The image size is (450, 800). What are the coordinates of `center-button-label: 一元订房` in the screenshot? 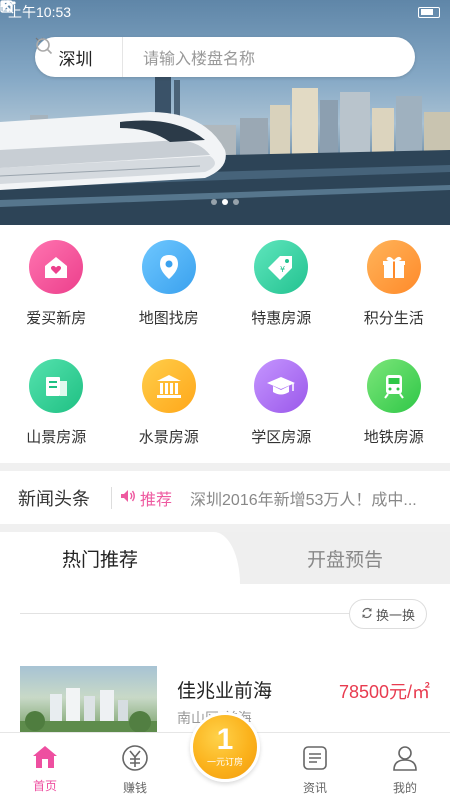 It's located at (224, 762).